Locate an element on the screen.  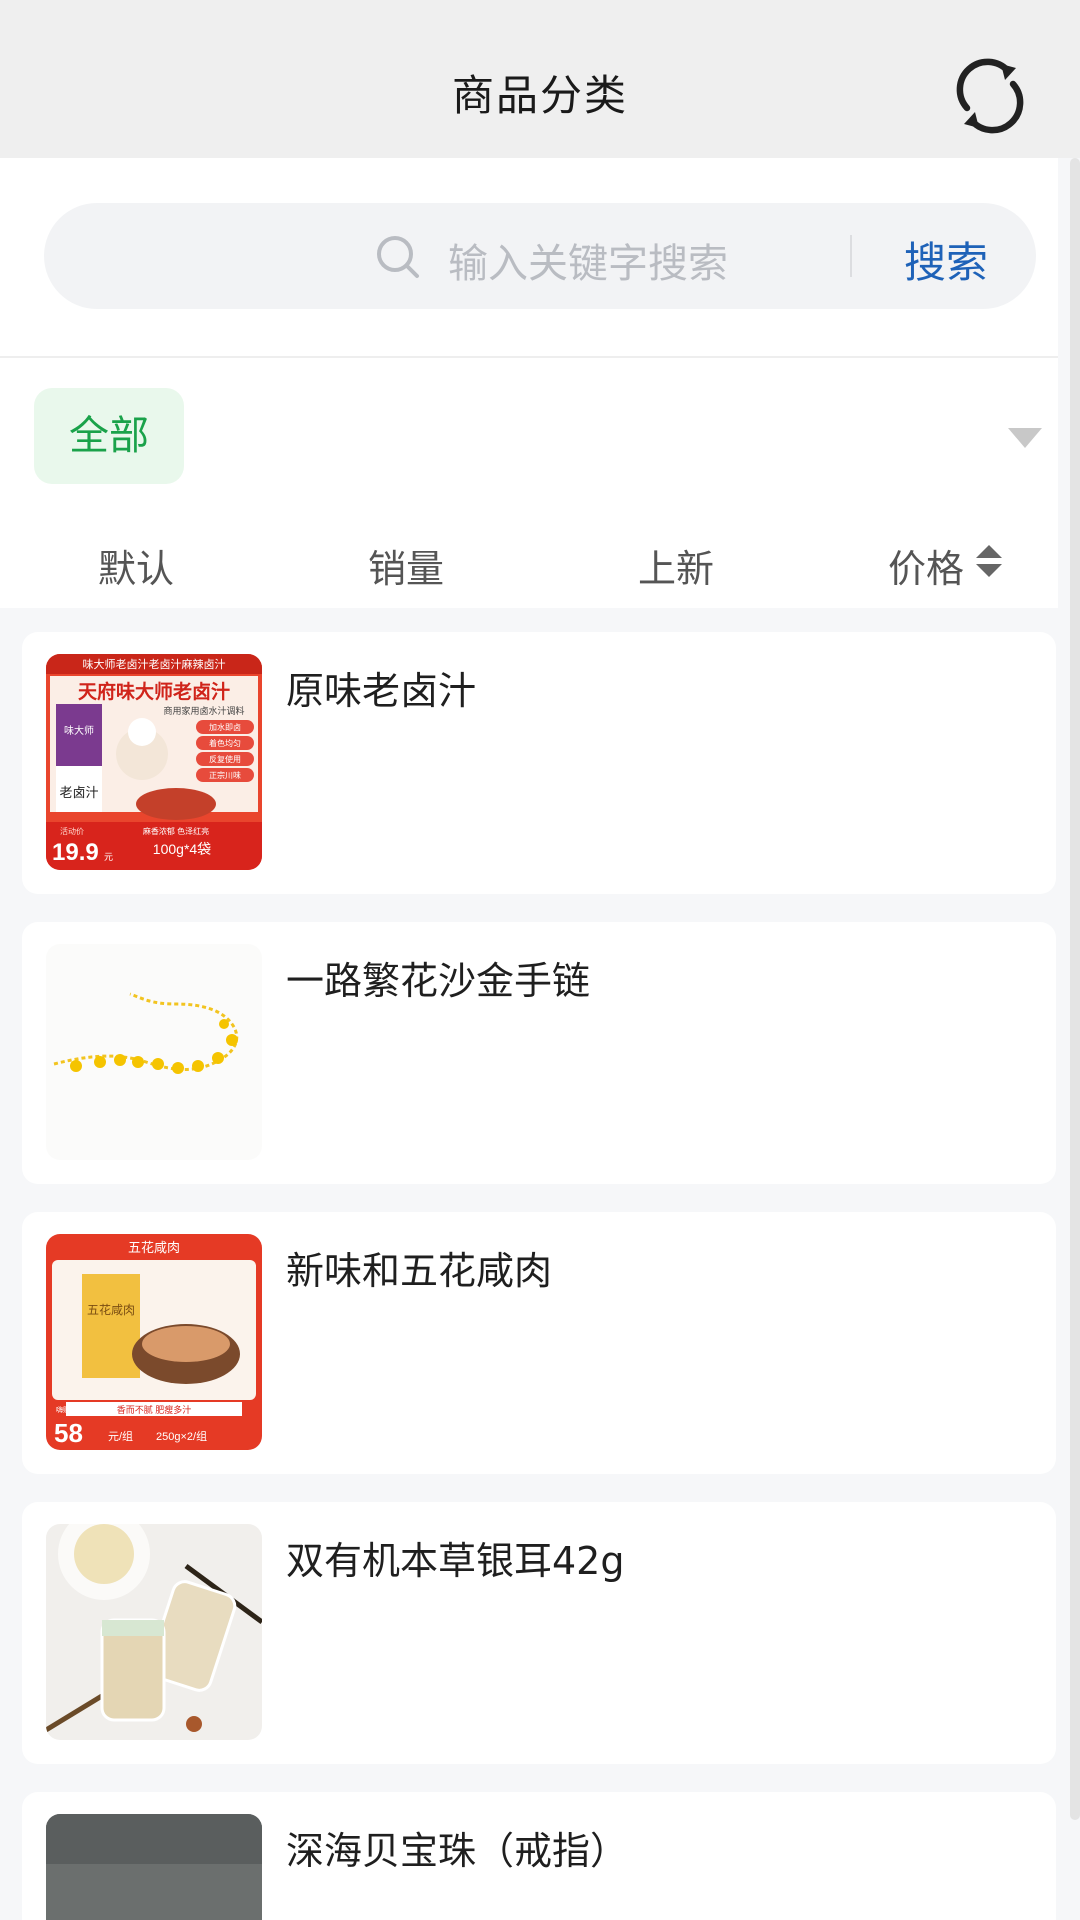
scrollbar is located at coordinates (1075, 989).